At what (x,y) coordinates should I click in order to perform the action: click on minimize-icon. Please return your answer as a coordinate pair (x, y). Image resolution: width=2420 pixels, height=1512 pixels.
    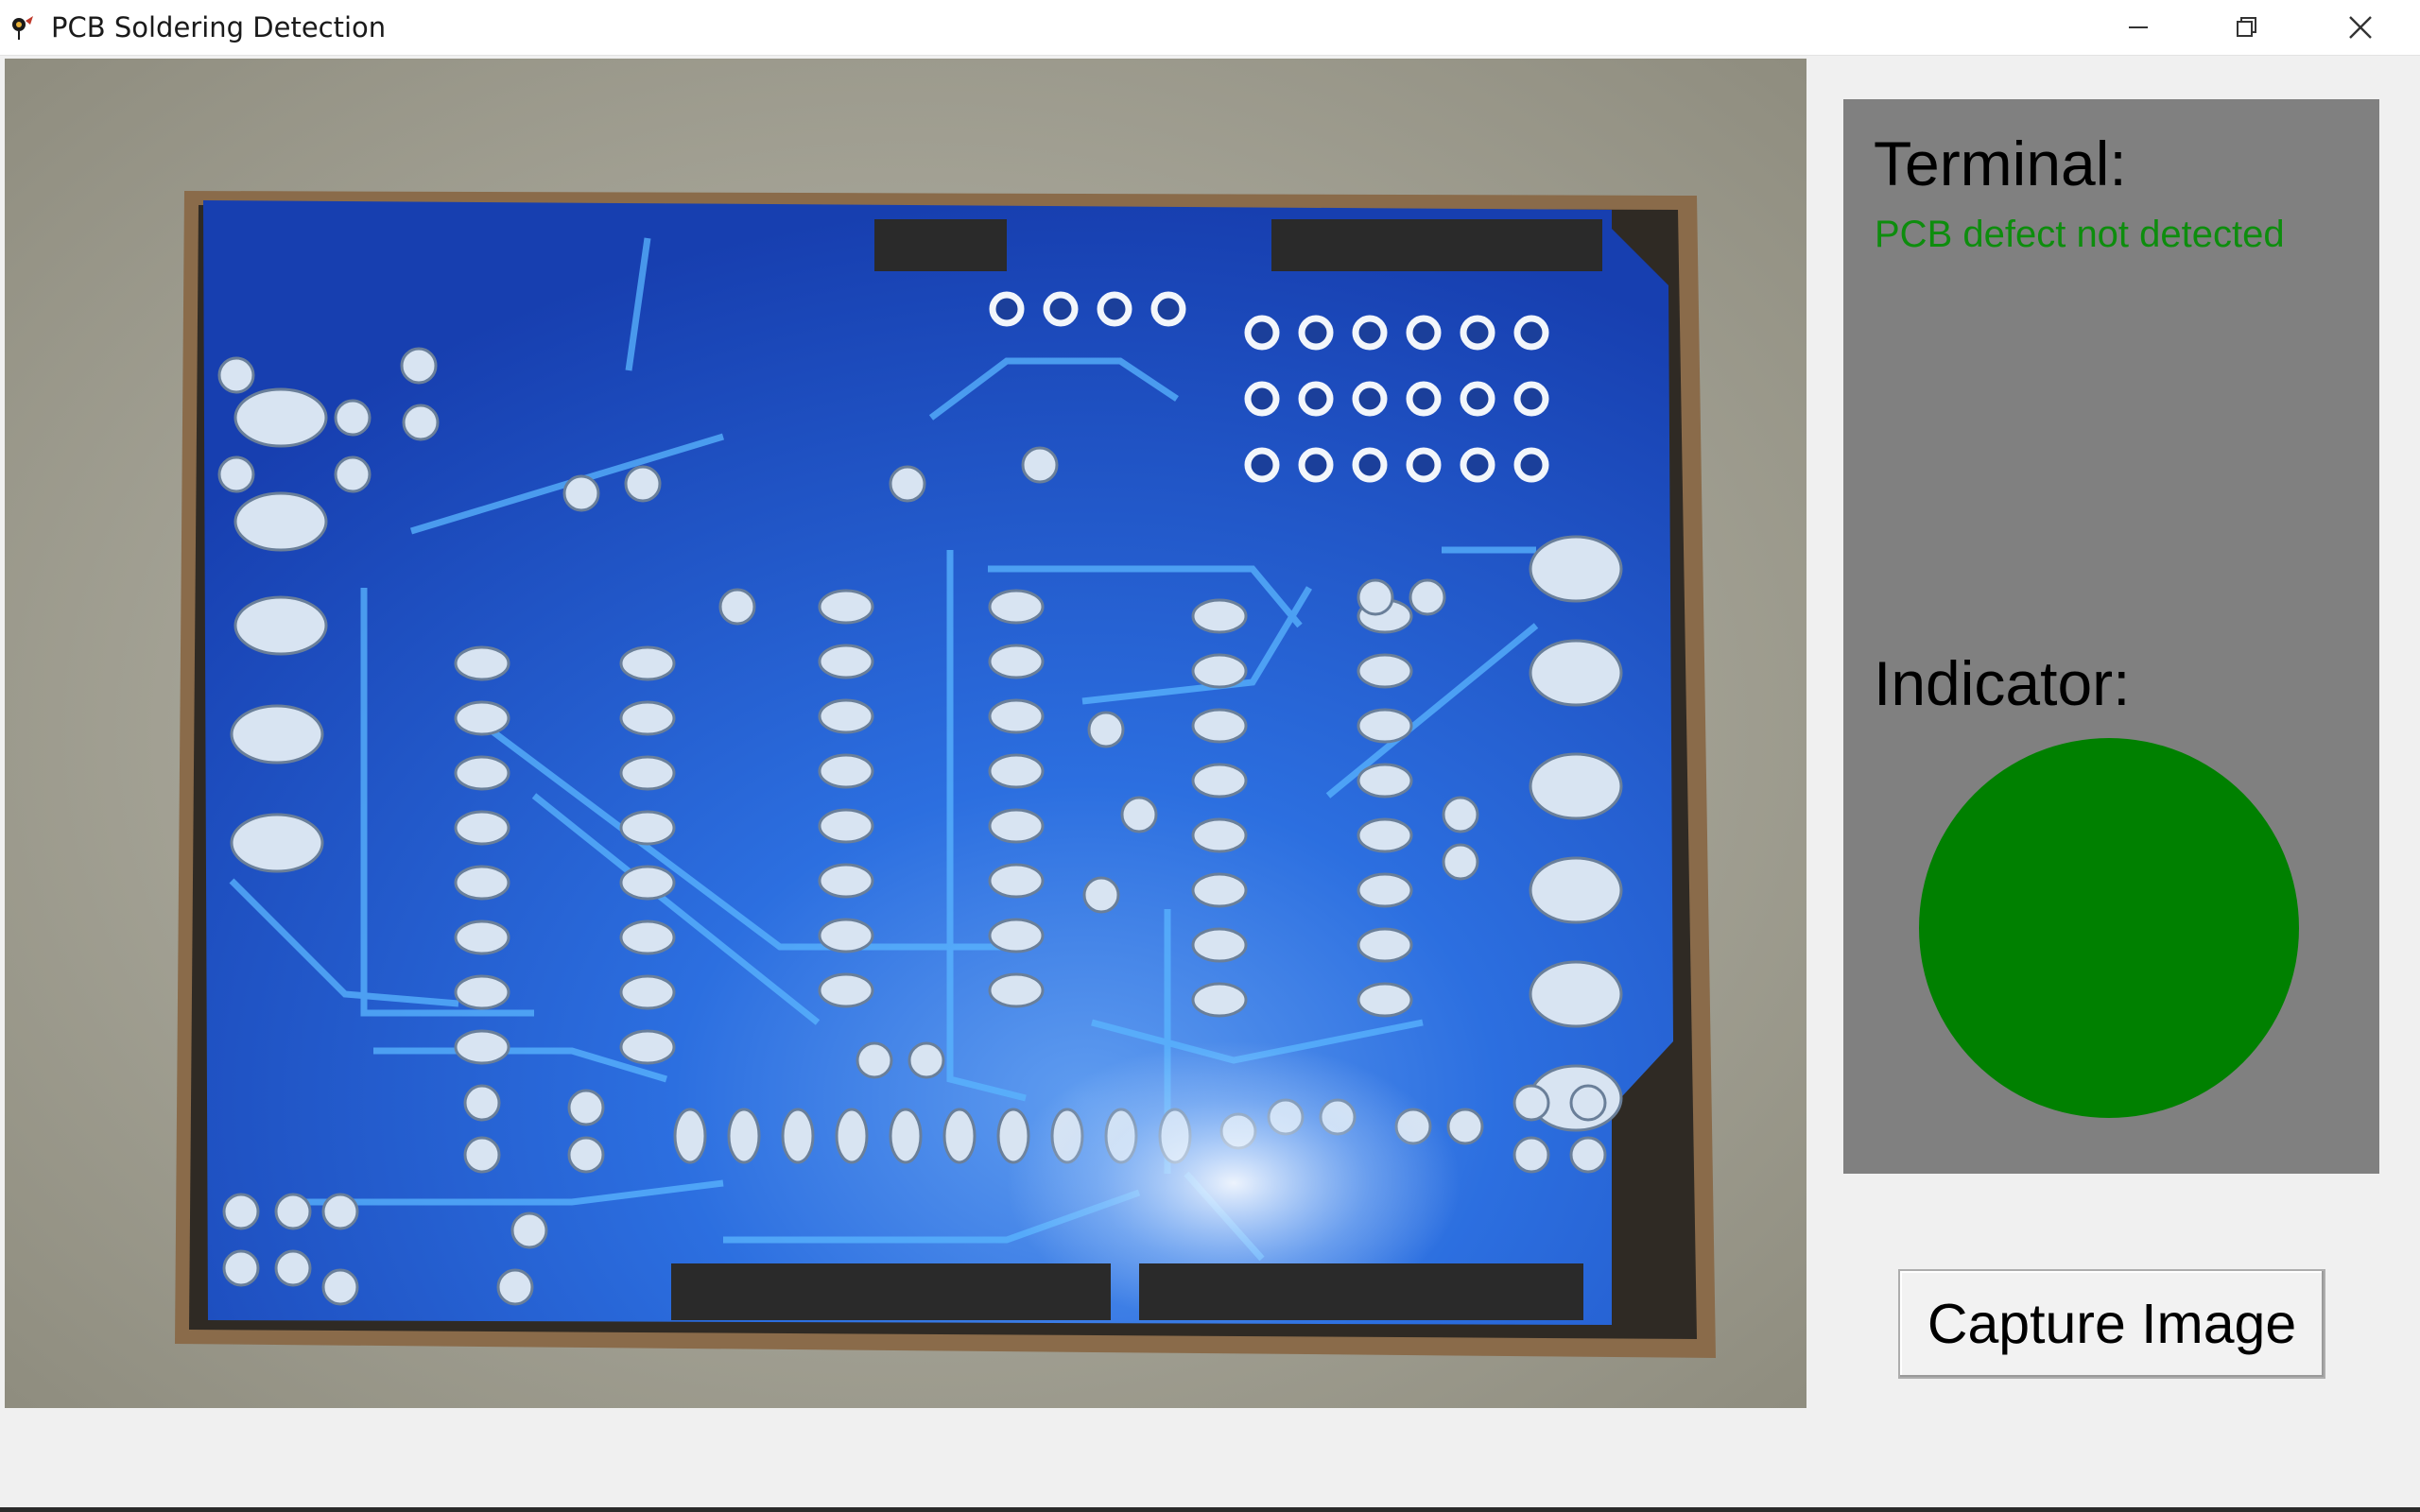
    Looking at the image, I should click on (2138, 27).